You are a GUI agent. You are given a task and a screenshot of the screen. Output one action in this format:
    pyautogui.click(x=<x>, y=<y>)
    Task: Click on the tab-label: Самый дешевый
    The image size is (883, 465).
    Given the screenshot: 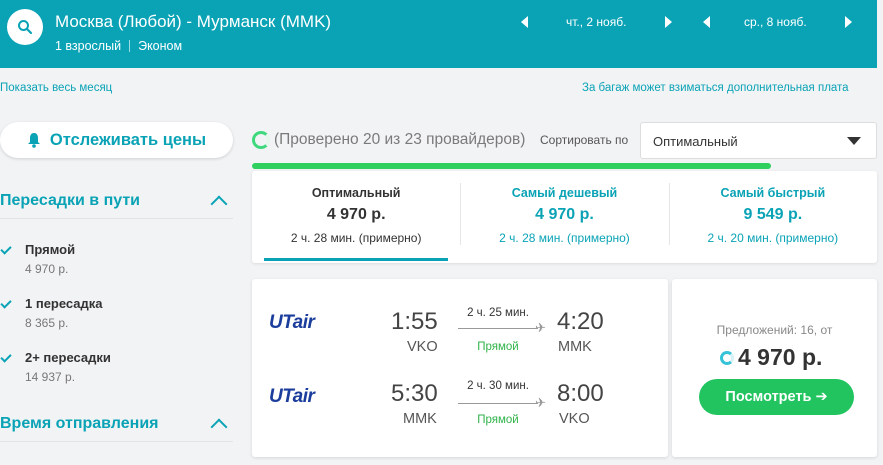 What is the action you would take?
    pyautogui.click(x=564, y=193)
    